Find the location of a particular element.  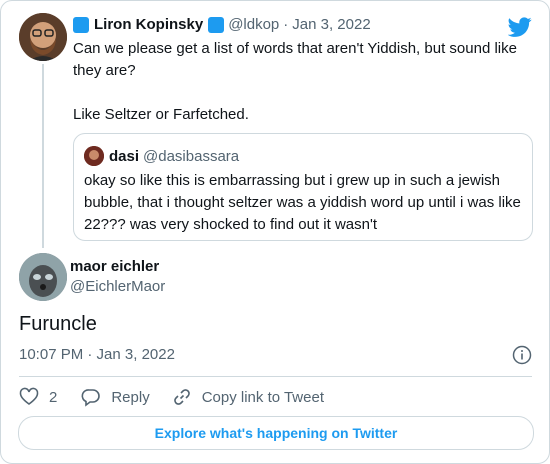

avatar-maor-eichler is located at coordinates (43, 277).